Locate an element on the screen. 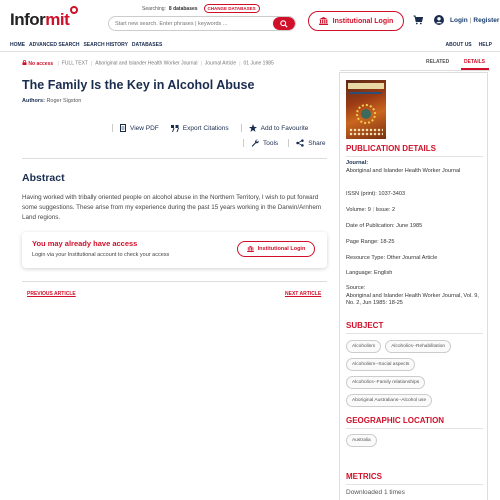  subject-tag: Alcoholism--Social aspects is located at coordinates (381, 364).